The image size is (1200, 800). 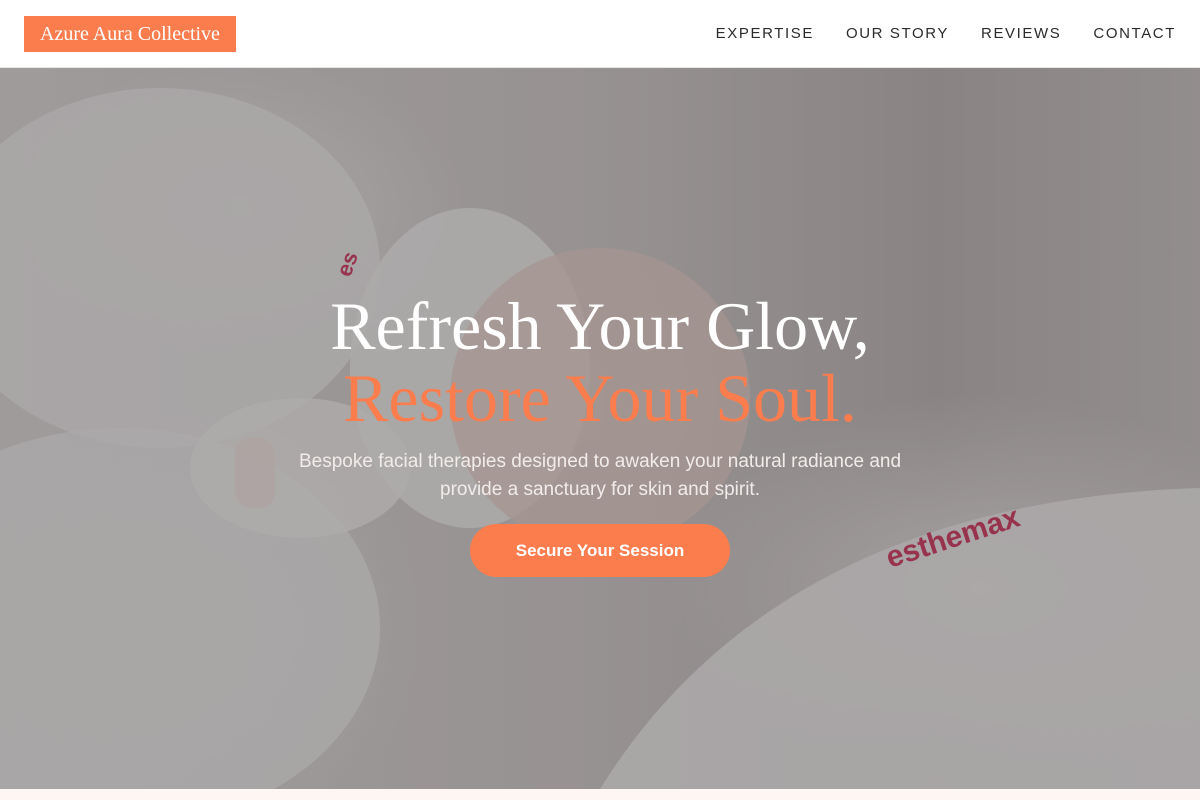 I want to click on next-section-edge, so click(x=600, y=794).